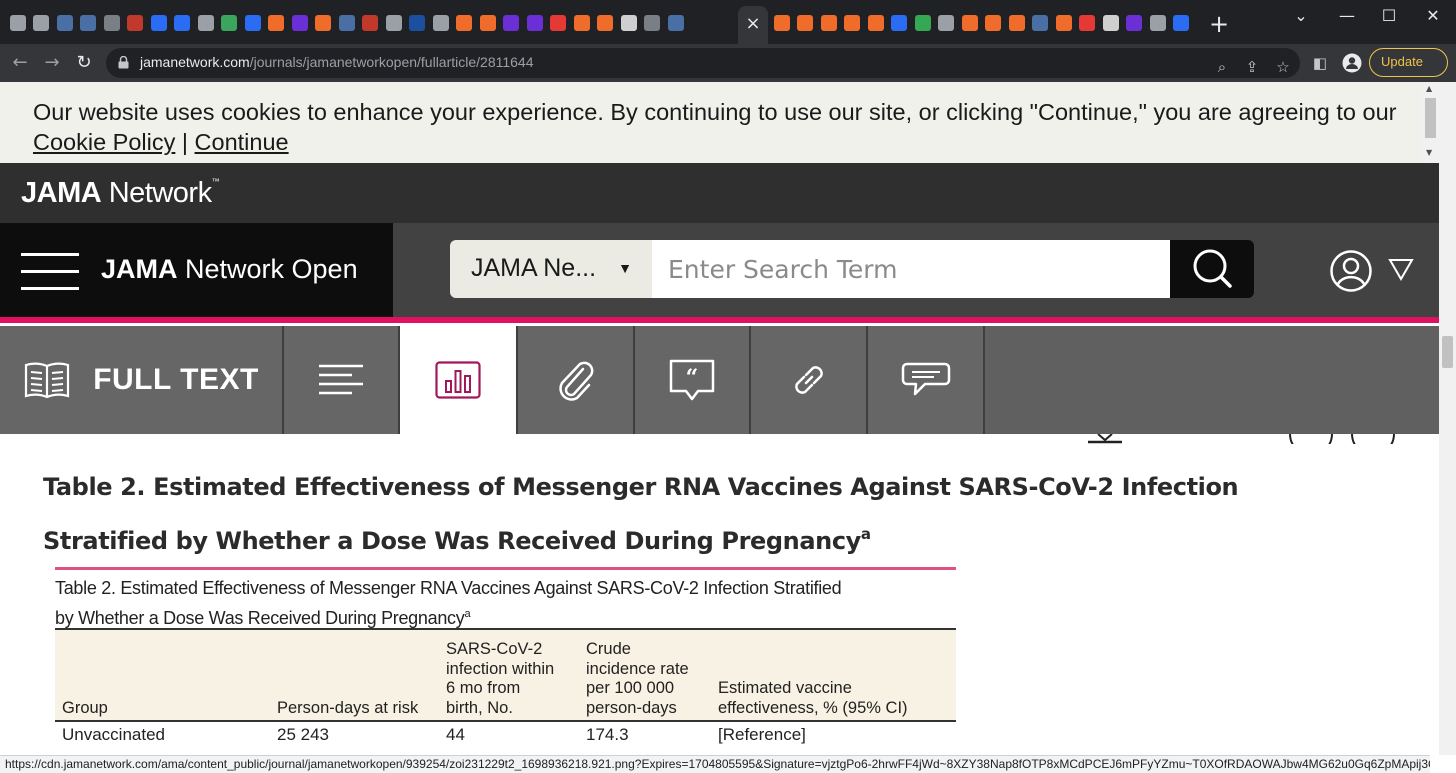 The image size is (1456, 773). What do you see at coordinates (1283, 67) in the screenshot?
I see `bookmark-star-icon: ☆` at bounding box center [1283, 67].